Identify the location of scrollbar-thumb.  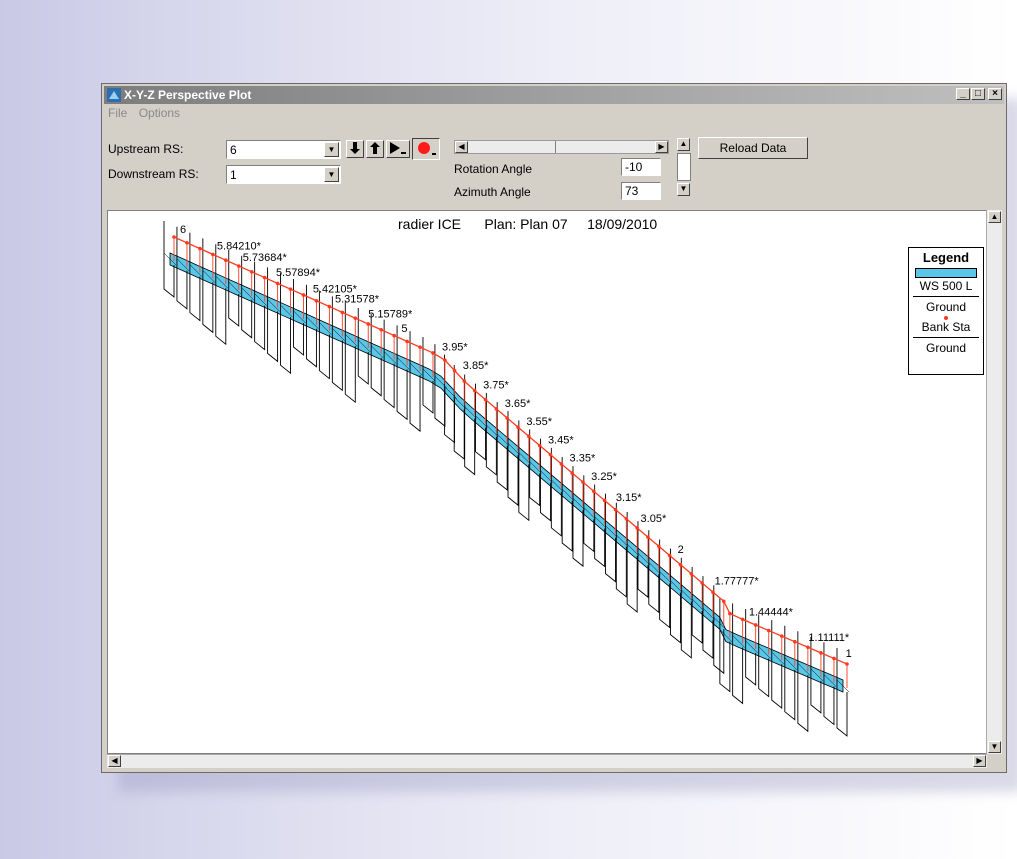
(600, 147).